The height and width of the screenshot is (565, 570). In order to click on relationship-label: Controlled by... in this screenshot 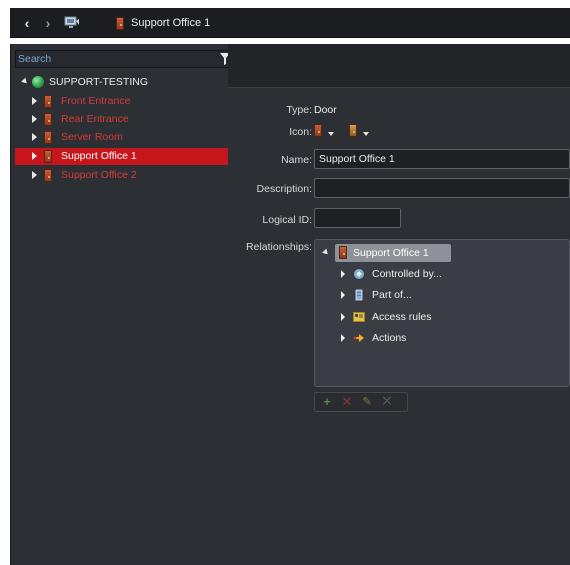, I will do `click(407, 274)`.